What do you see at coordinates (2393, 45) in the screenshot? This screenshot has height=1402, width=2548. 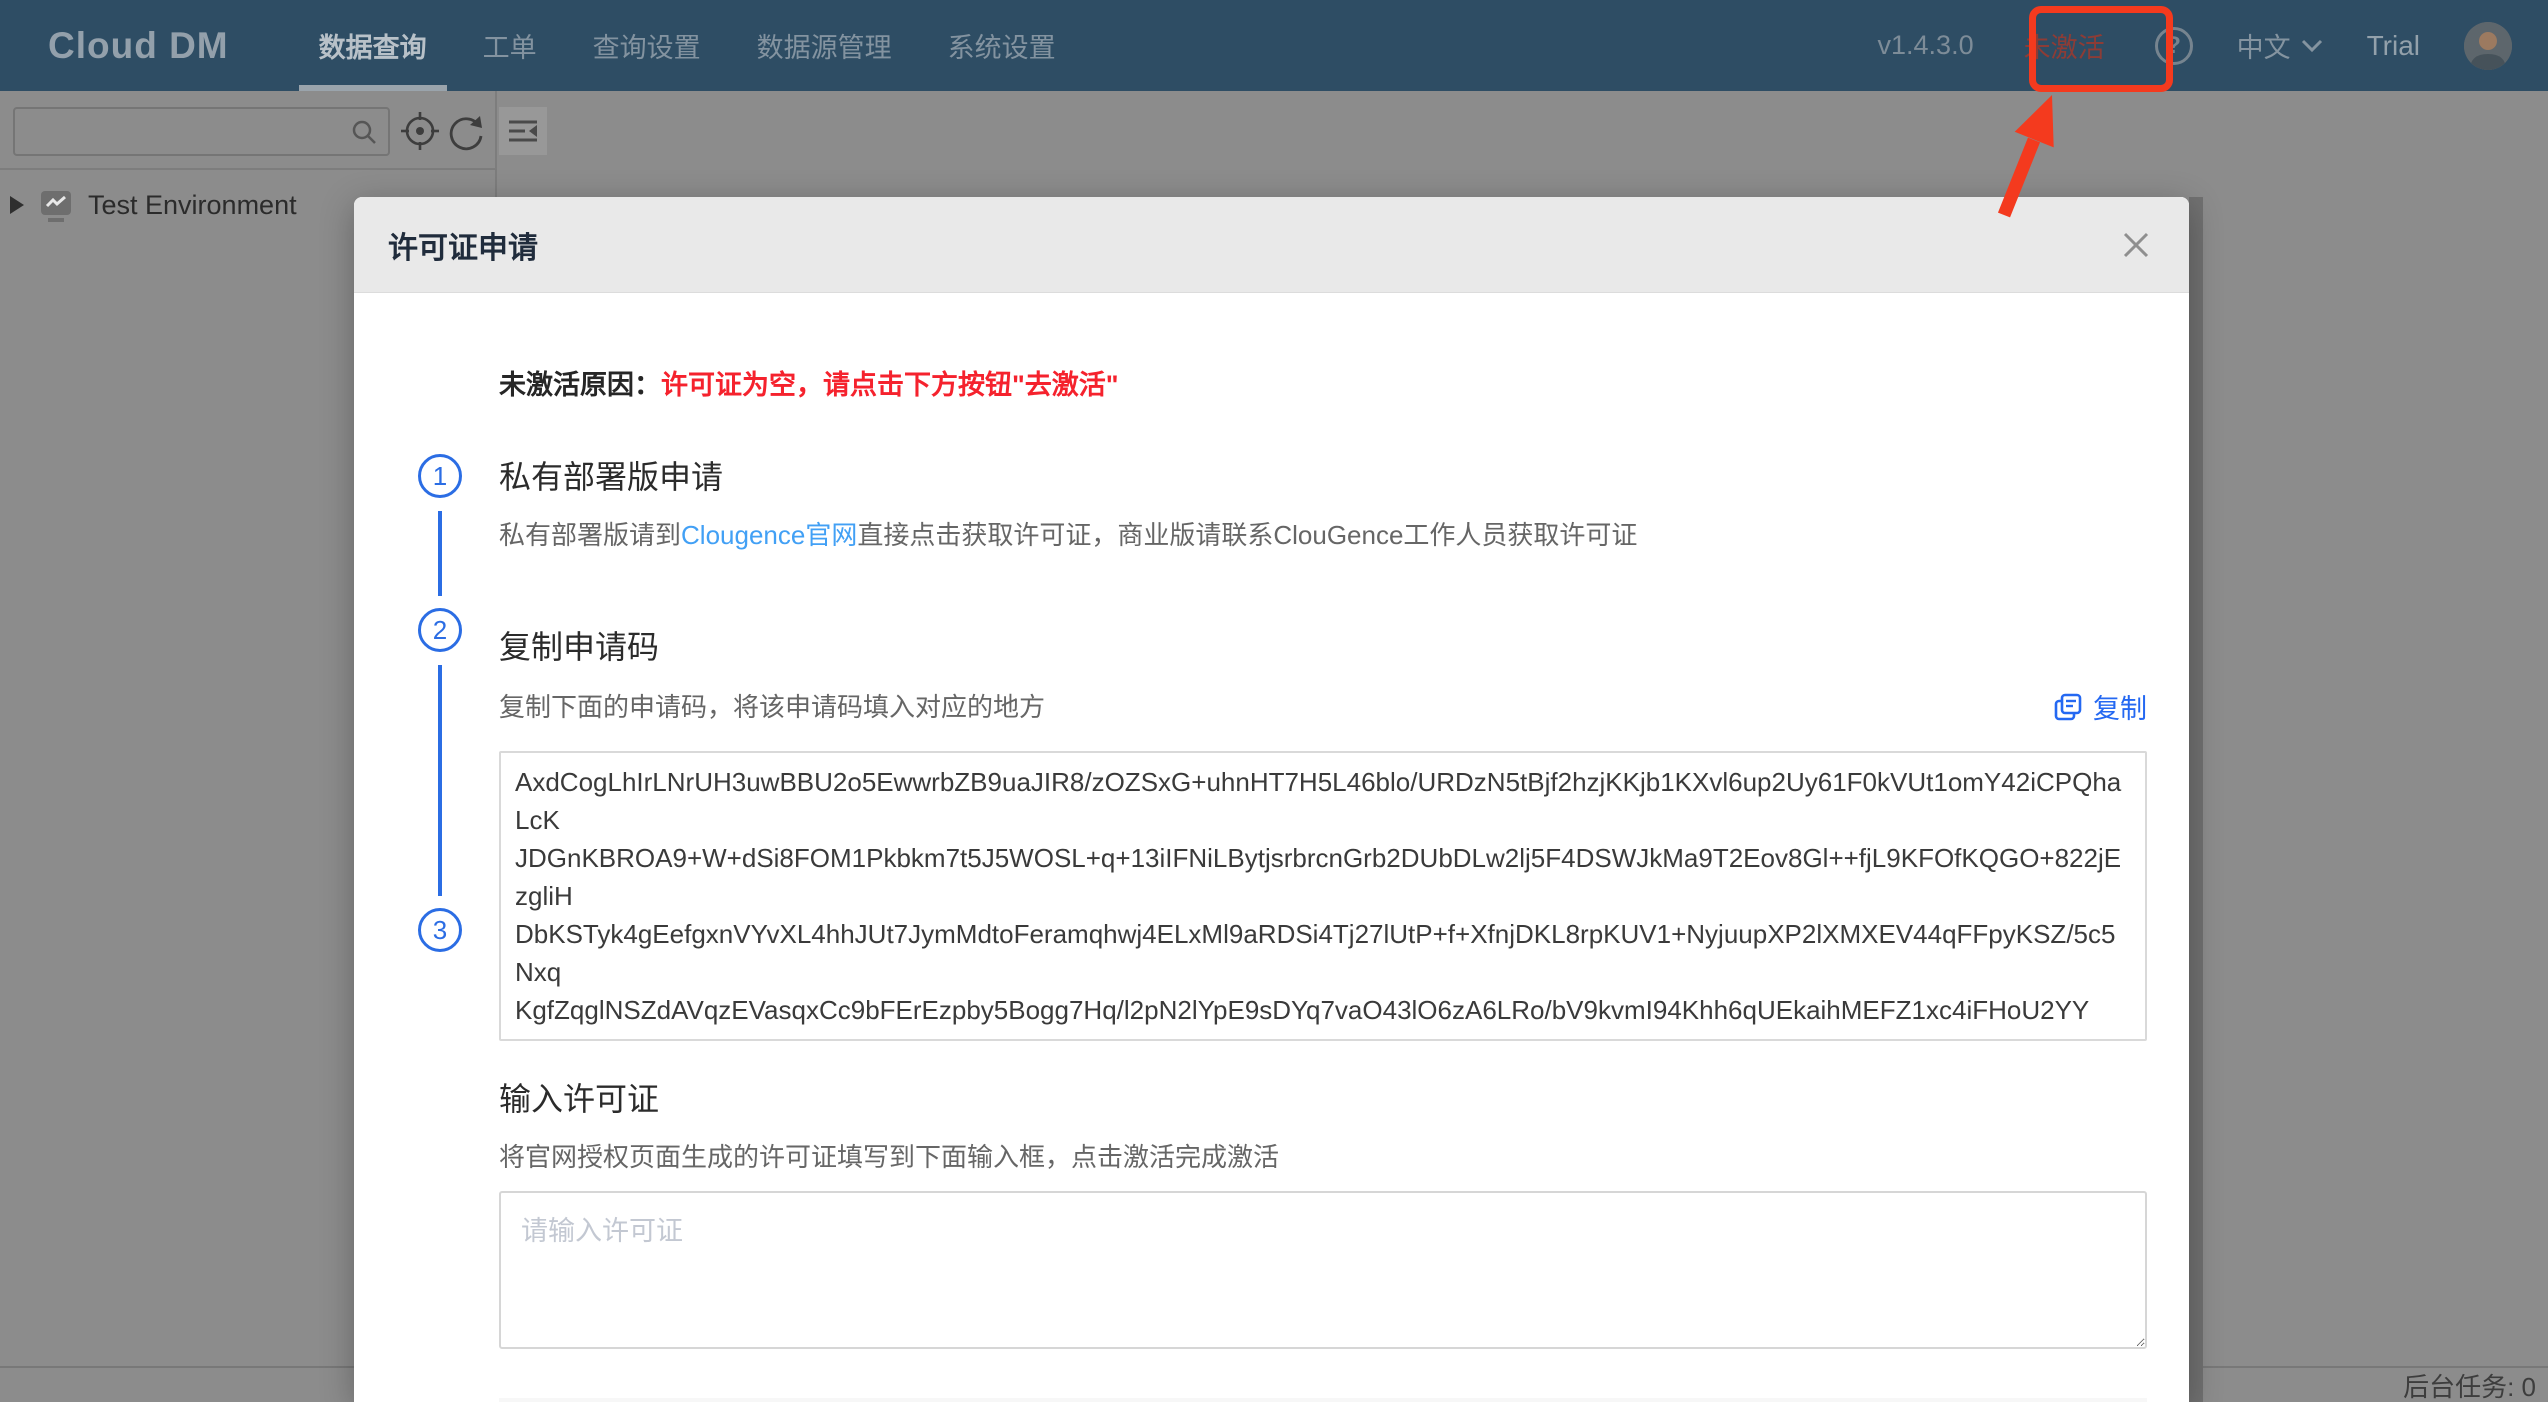 I see `plan-label: Trial` at bounding box center [2393, 45].